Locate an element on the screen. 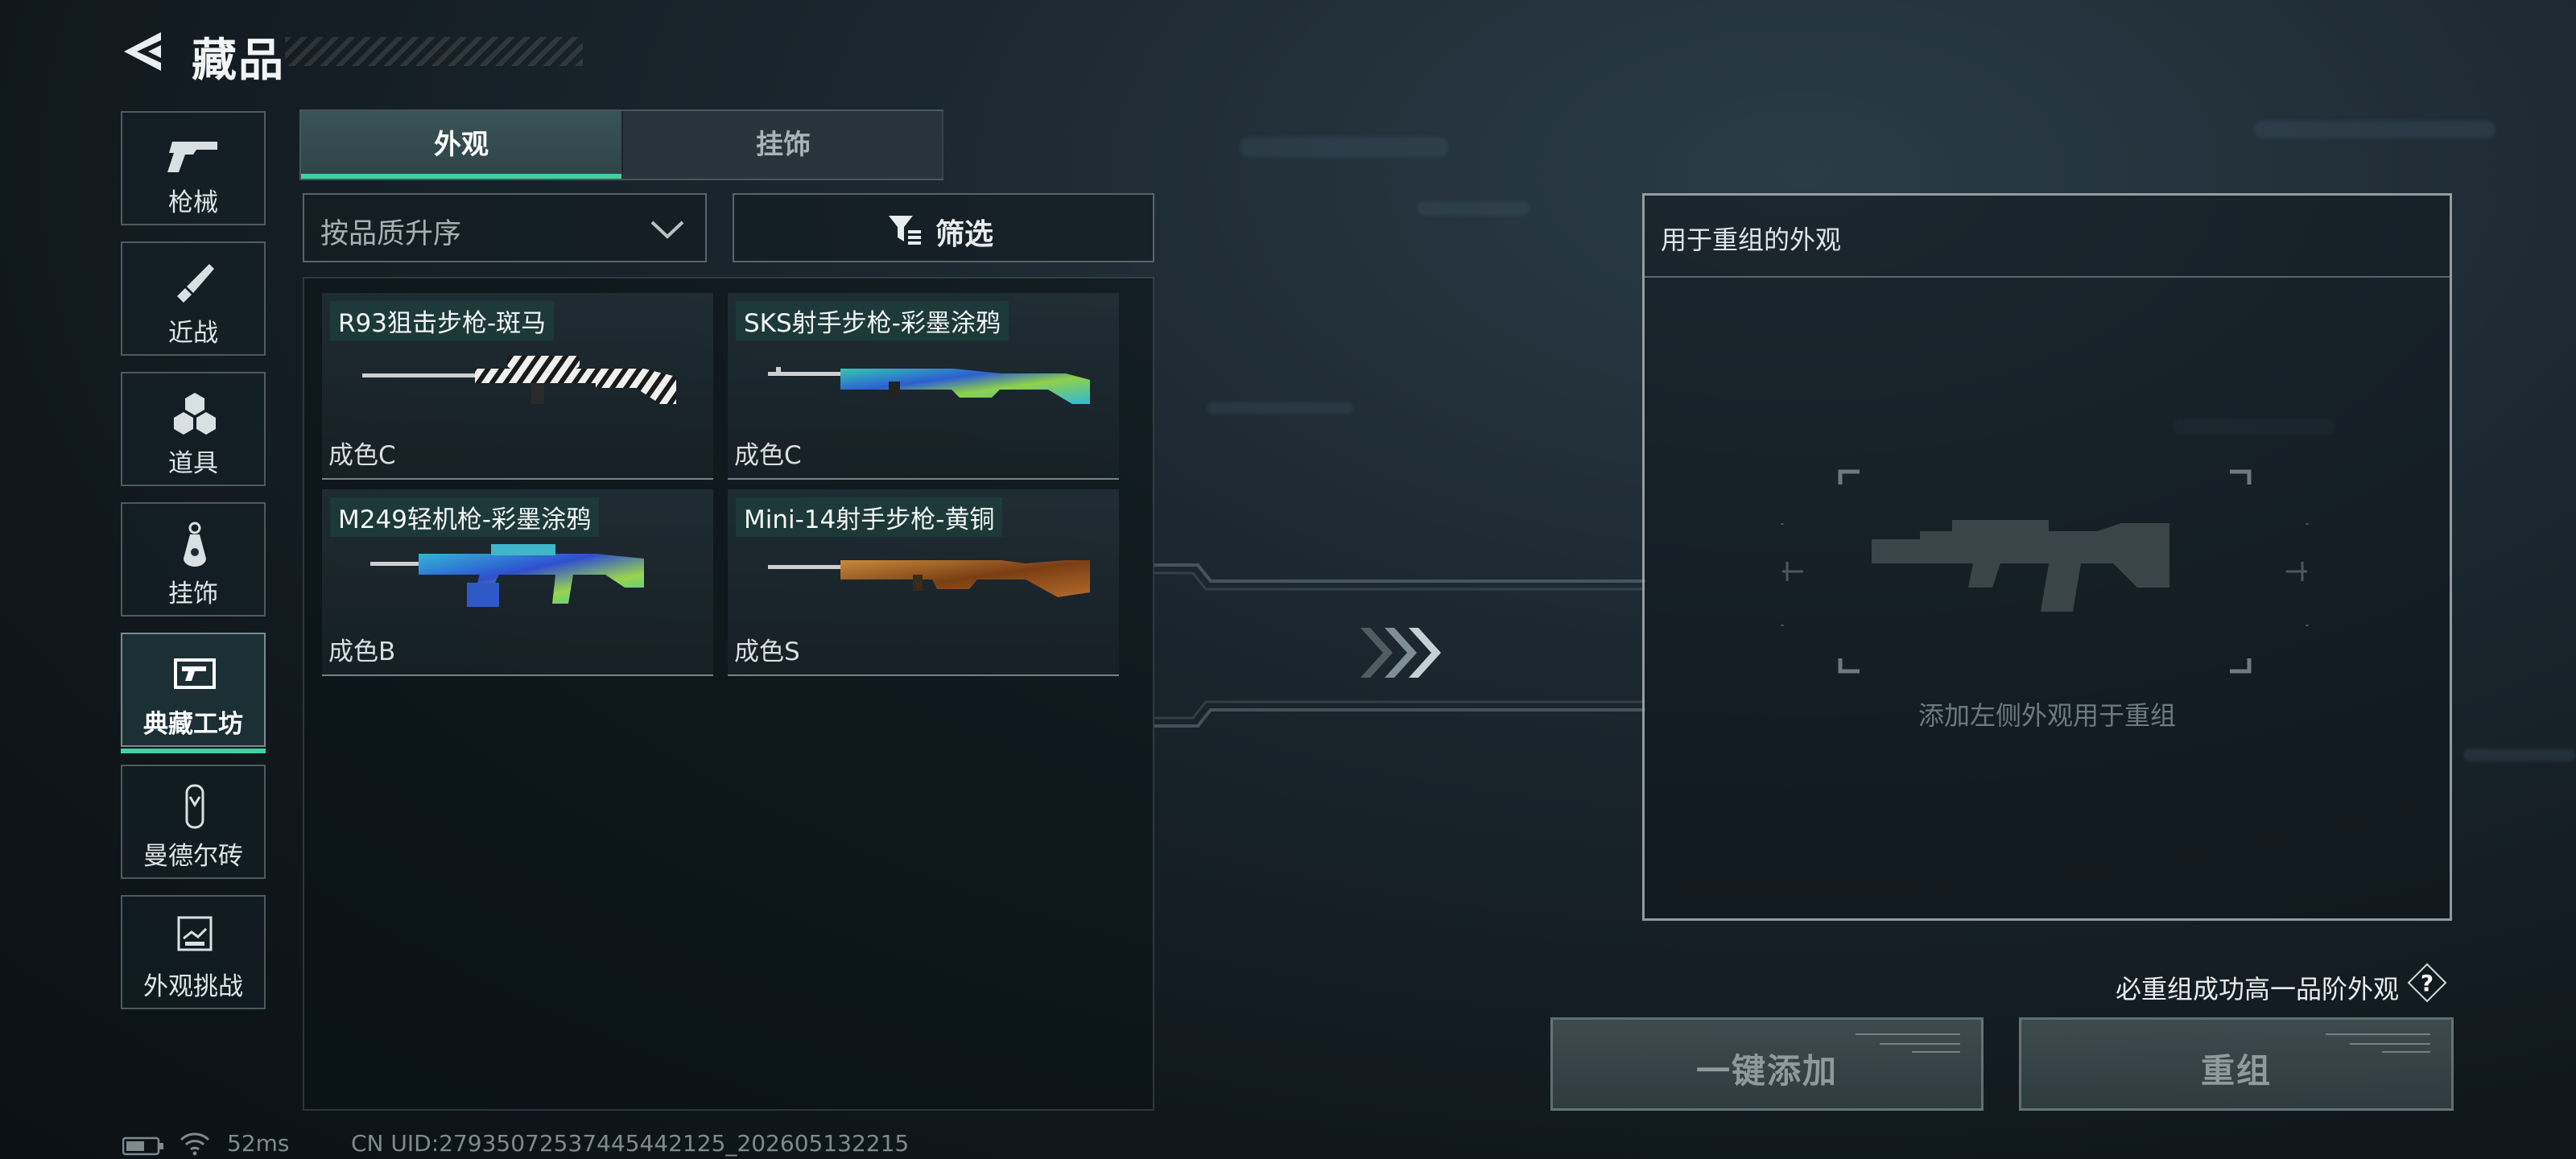 The height and width of the screenshot is (1159, 2576). workshop-icon is located at coordinates (195, 673).